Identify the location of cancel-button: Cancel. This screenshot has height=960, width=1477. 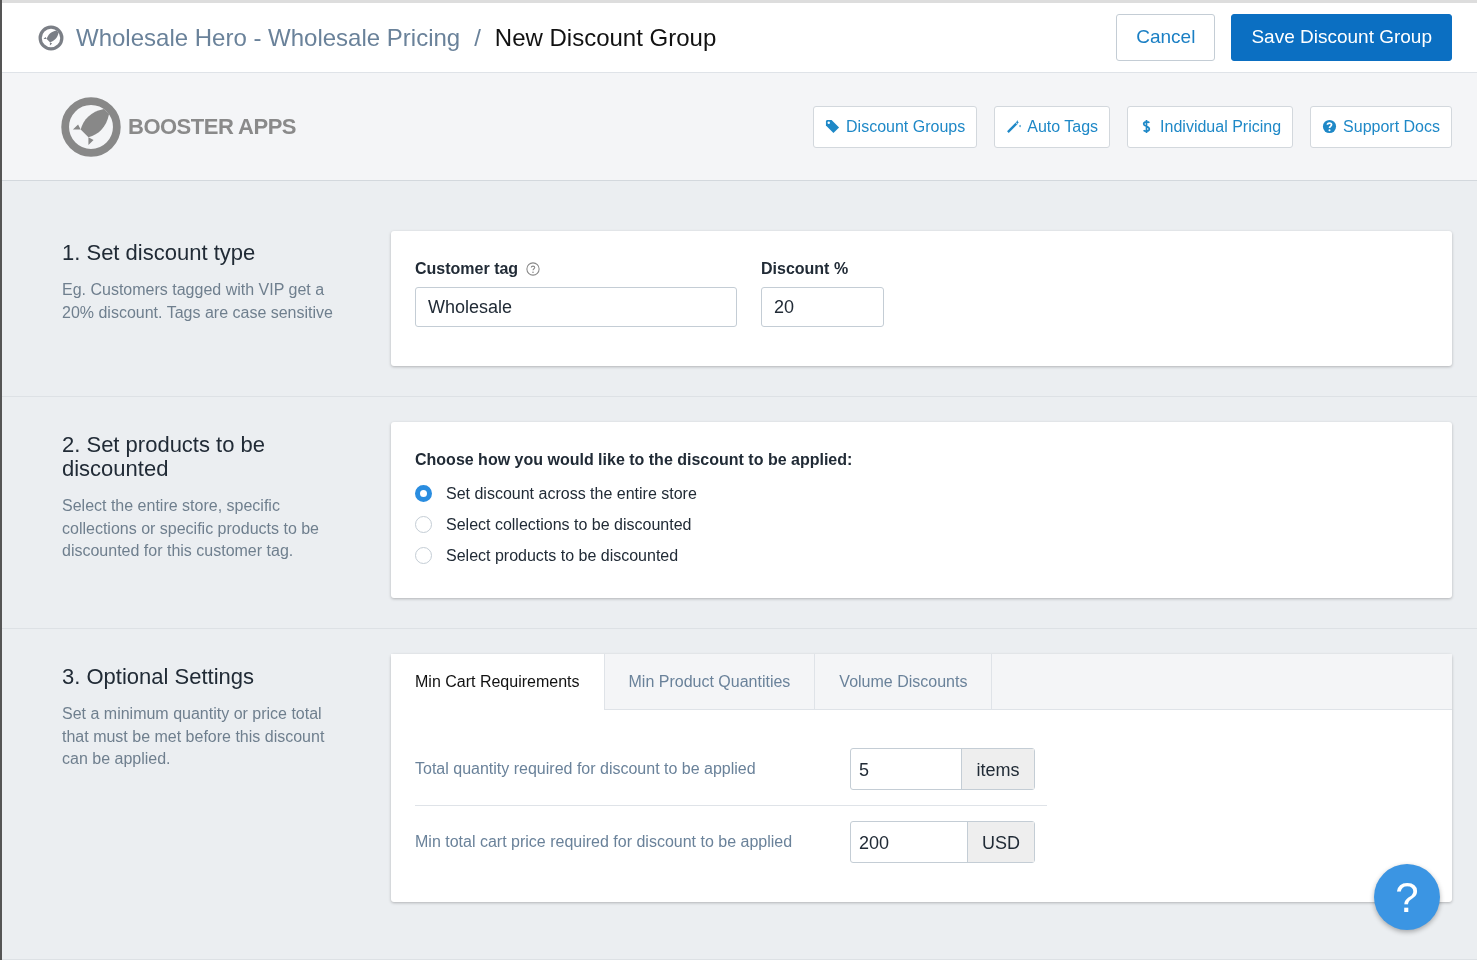
(1166, 37).